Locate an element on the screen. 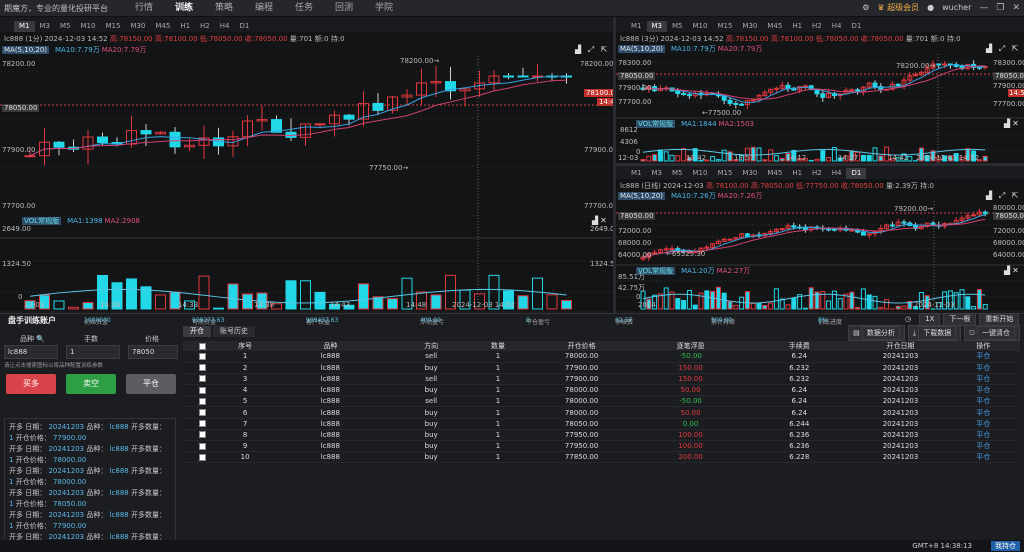  speed-select: 1X is located at coordinates (930, 319).